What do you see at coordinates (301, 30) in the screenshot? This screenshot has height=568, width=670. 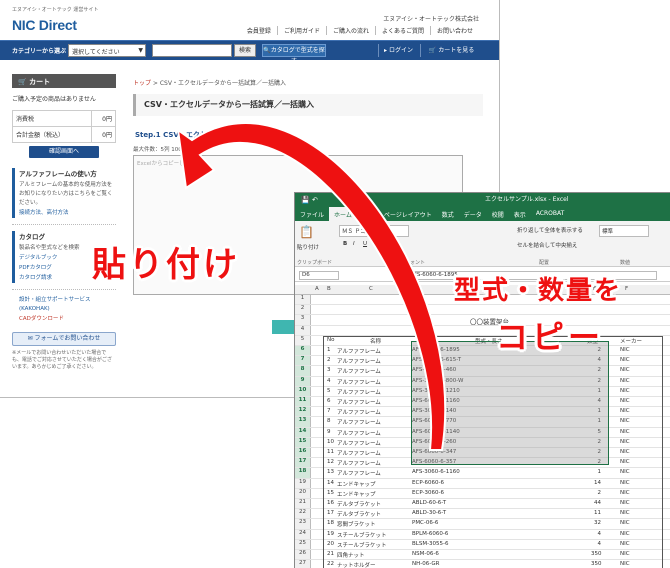 I see `top-link-guide: ご利用ガイド` at bounding box center [301, 30].